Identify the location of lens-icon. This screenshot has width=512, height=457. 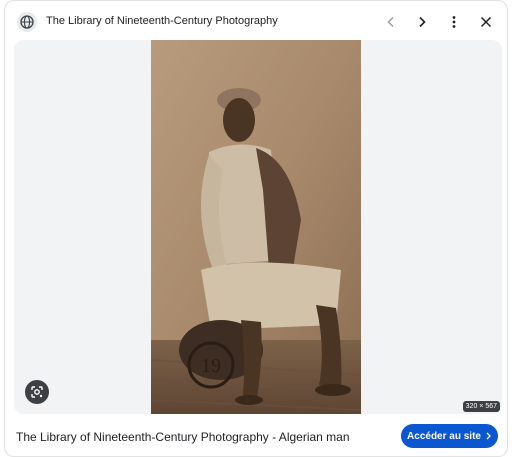
(37, 392).